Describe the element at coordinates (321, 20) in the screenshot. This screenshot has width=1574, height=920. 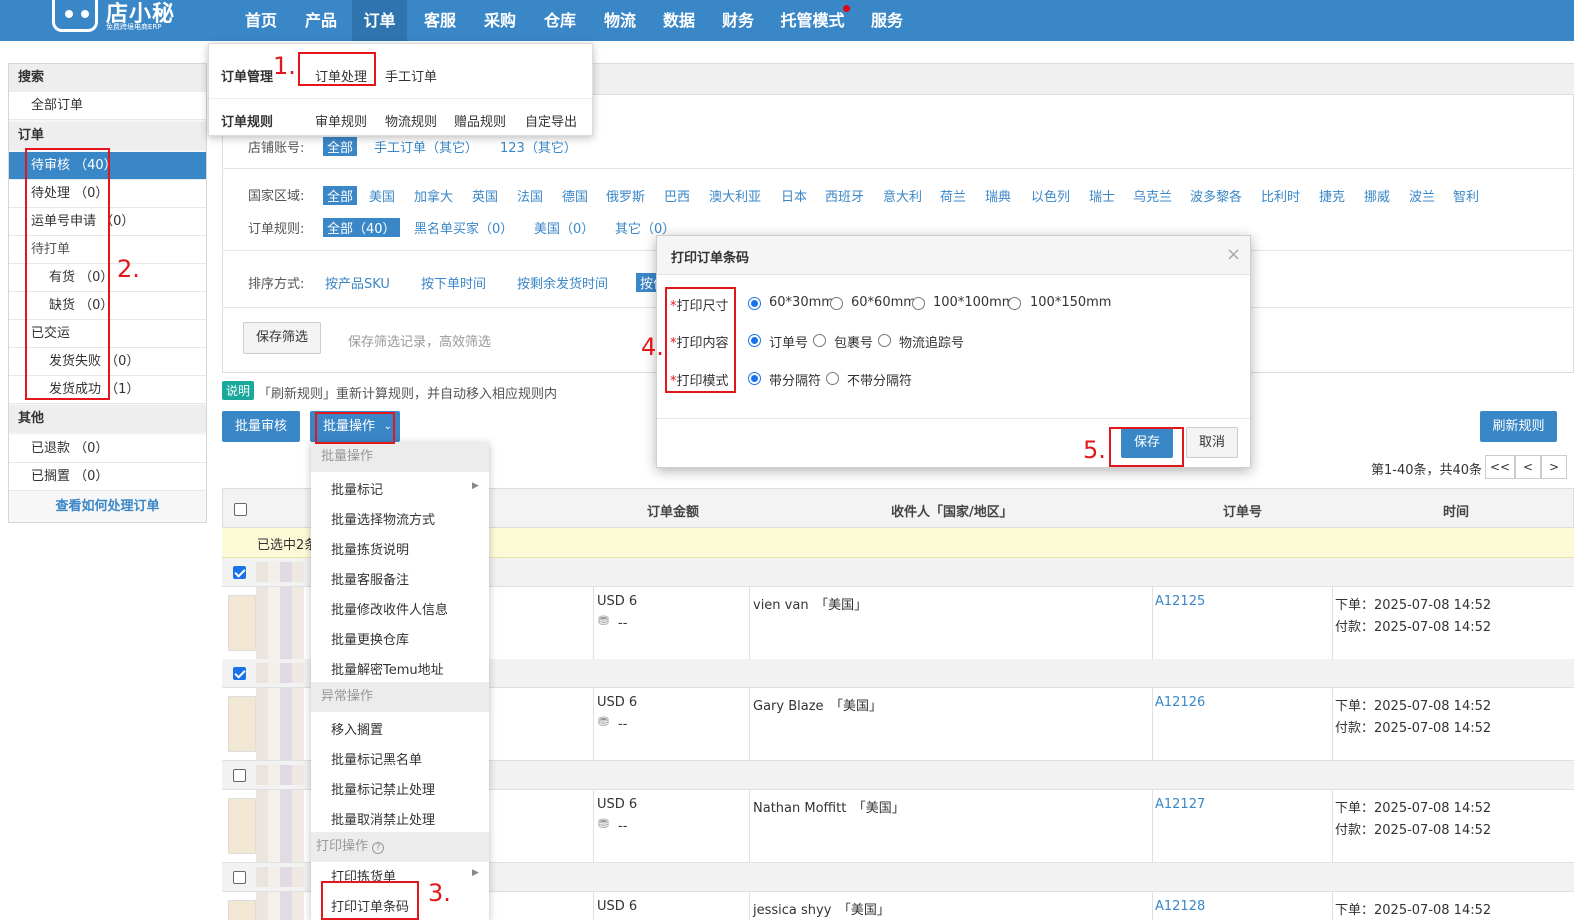
I see `nav-product: 产品` at that location.